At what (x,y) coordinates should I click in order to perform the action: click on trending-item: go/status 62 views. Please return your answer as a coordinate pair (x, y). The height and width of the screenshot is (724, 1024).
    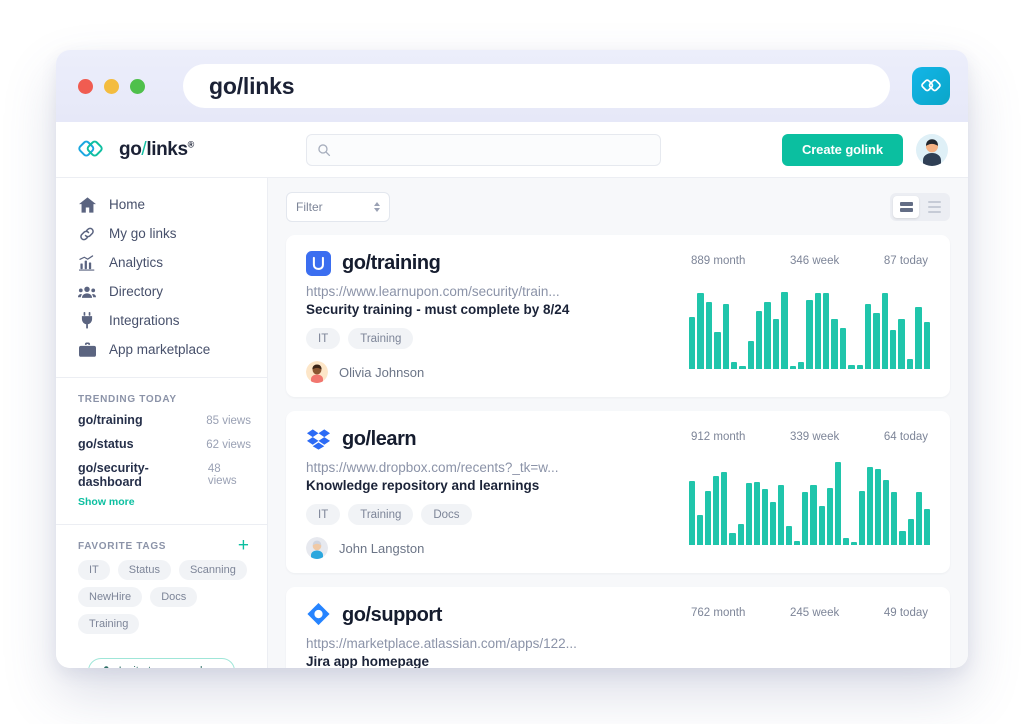
    Looking at the image, I should click on (161, 449).